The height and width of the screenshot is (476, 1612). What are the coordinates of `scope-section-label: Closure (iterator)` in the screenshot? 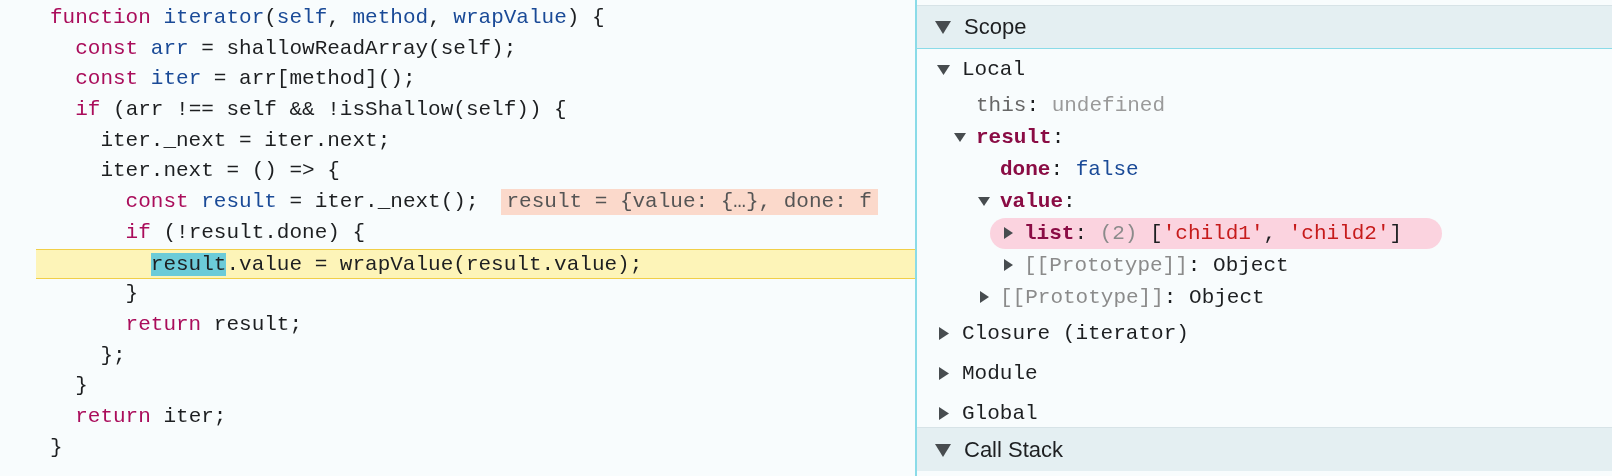 It's located at (1075, 333).